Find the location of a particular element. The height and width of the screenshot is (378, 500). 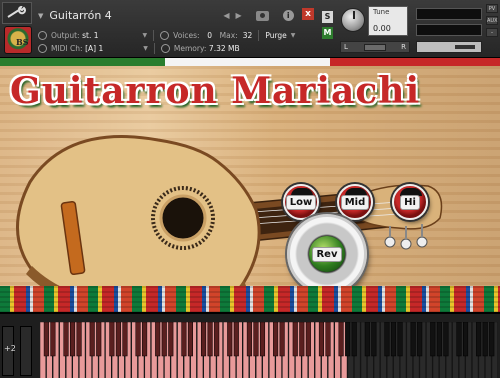

output-dropdown-icon: ▼ is located at coordinates (145, 35).